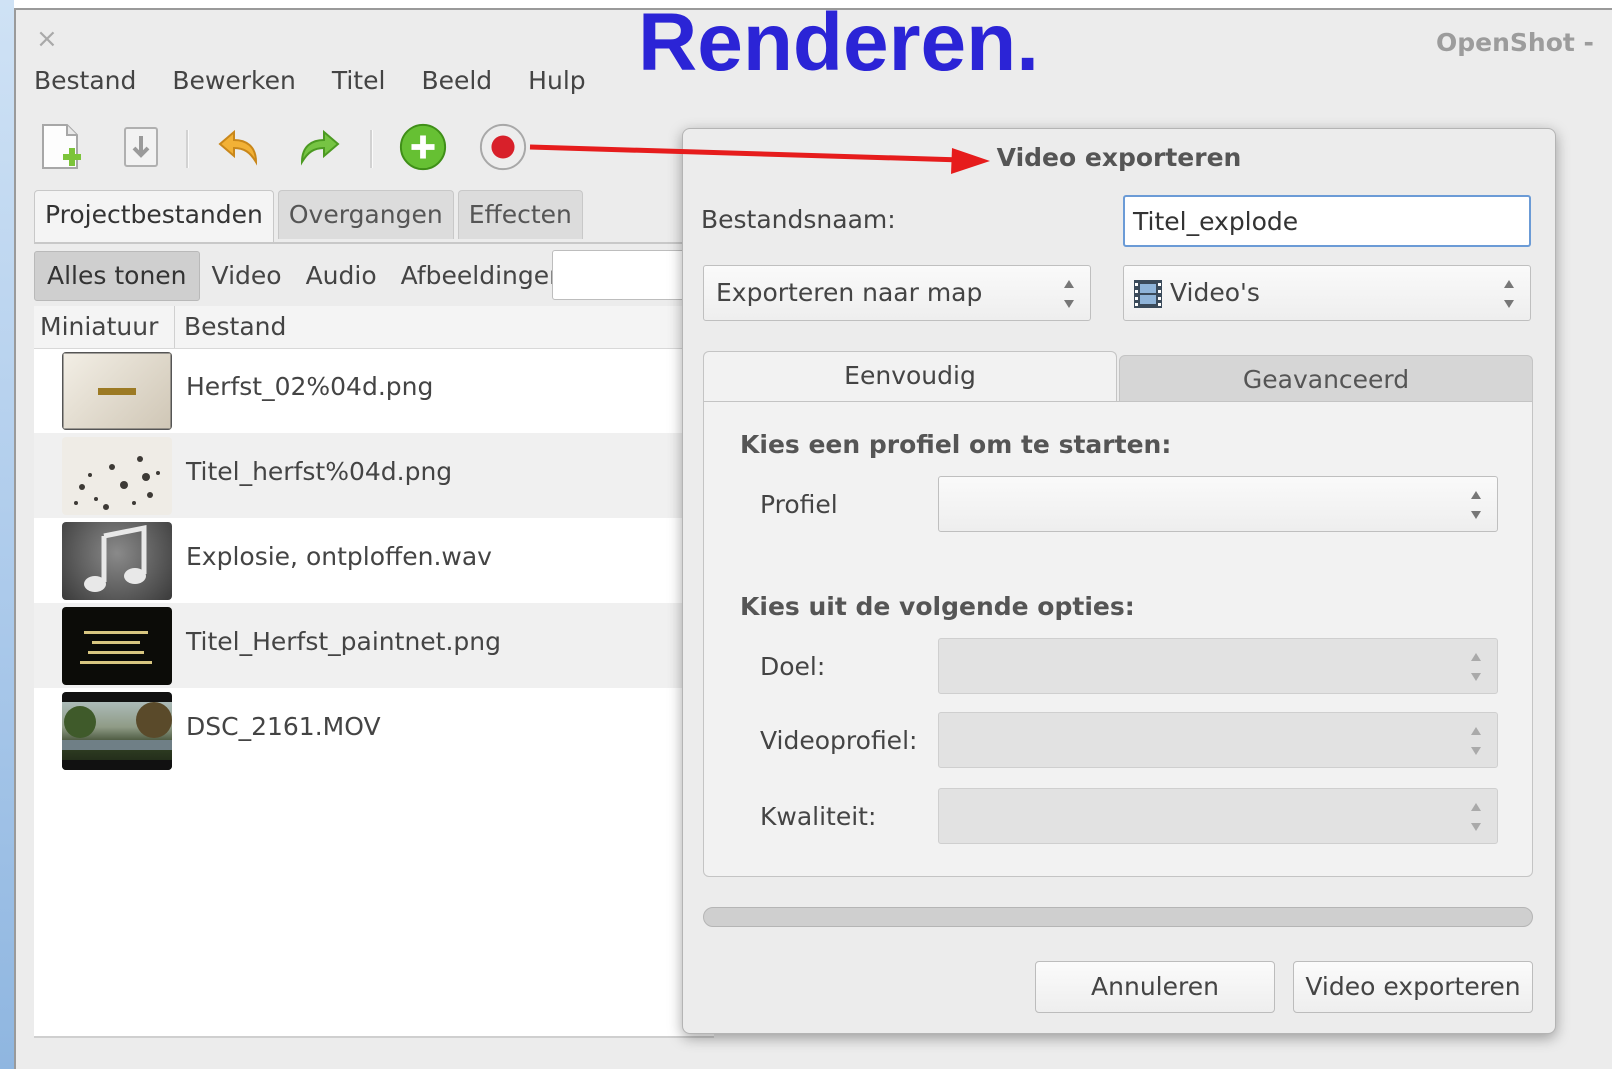 Image resolution: width=1612 pixels, height=1069 pixels. I want to click on file-name: Titel_herfst%04d.png, so click(319, 471).